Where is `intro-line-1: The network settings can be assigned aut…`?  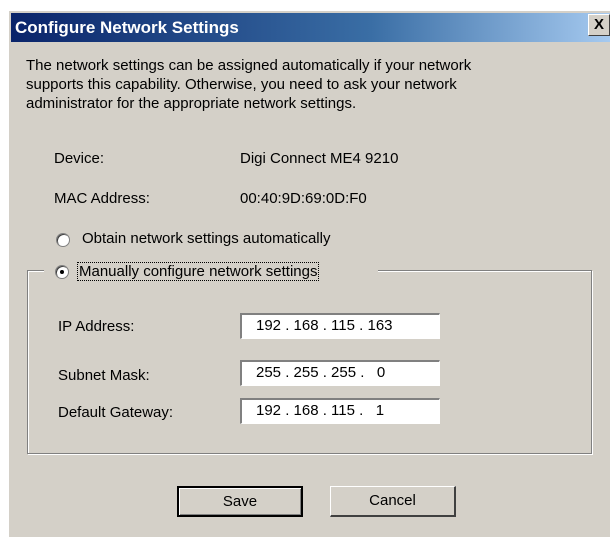
intro-line-1: The network settings can be assigned aut… is located at coordinates (249, 65).